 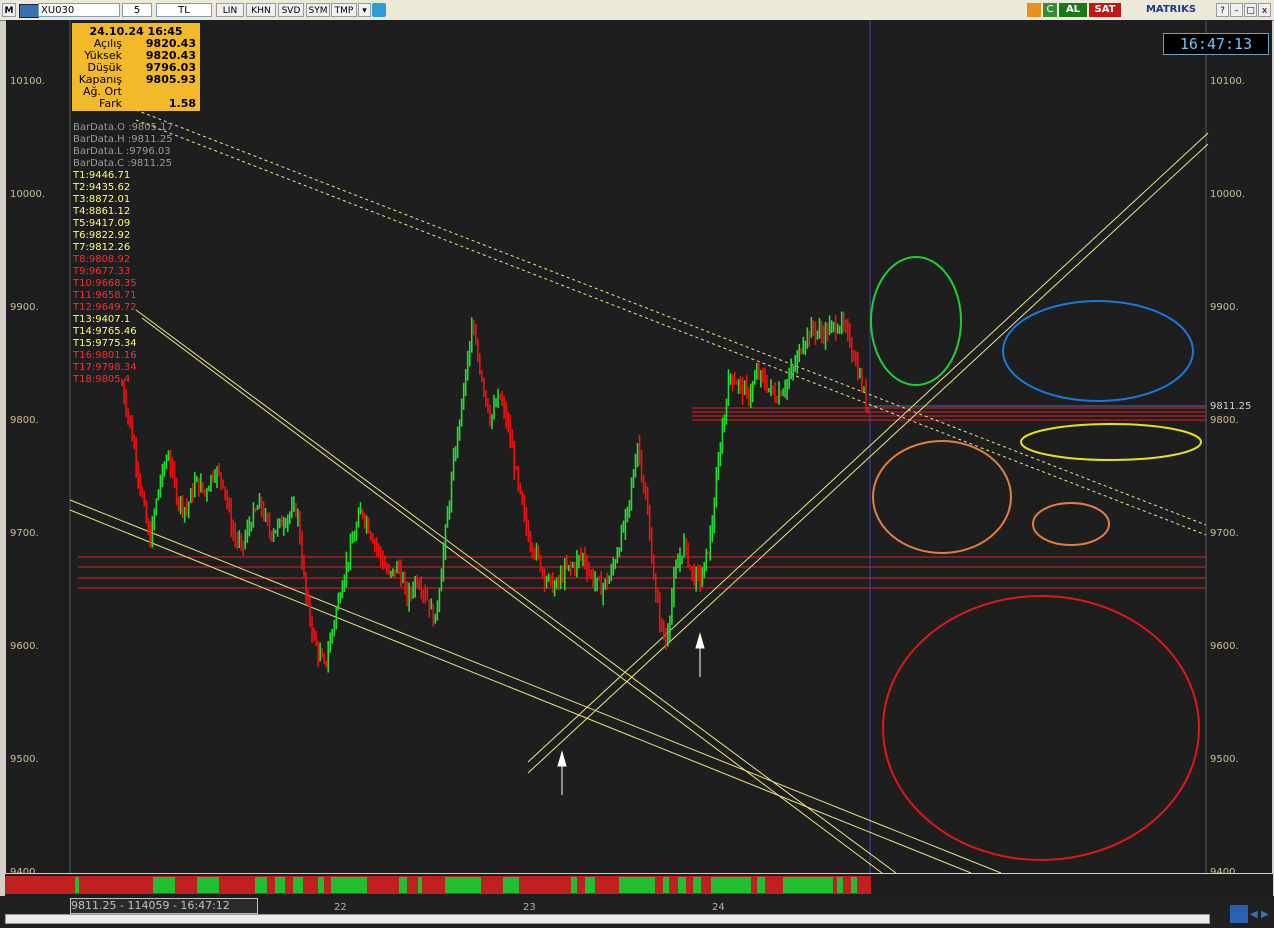 What do you see at coordinates (123, 163) in the screenshot?
I see `bardata-close: BarData.C :9811.25` at bounding box center [123, 163].